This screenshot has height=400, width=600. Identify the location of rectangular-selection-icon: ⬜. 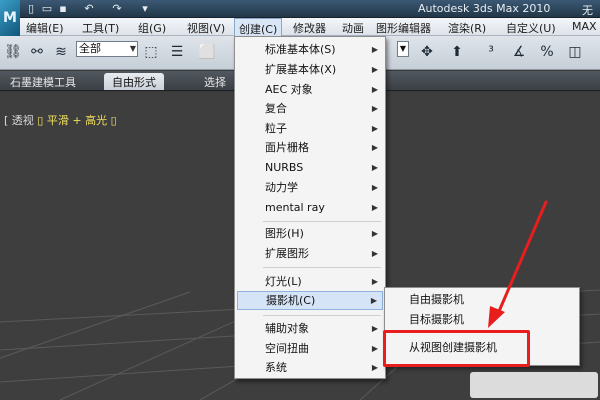
(207, 52).